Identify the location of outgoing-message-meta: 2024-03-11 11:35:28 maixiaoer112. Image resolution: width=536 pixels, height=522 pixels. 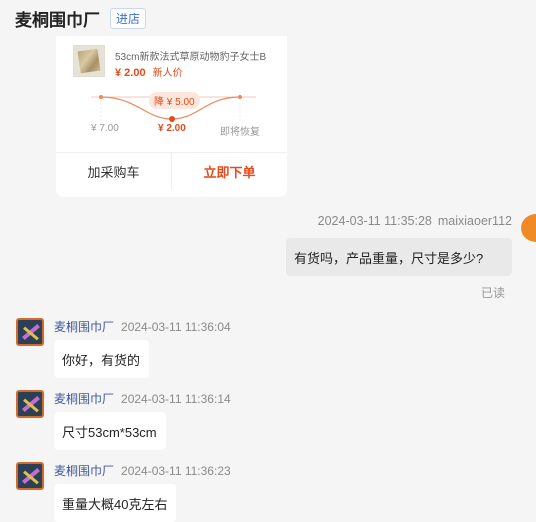
(415, 221).